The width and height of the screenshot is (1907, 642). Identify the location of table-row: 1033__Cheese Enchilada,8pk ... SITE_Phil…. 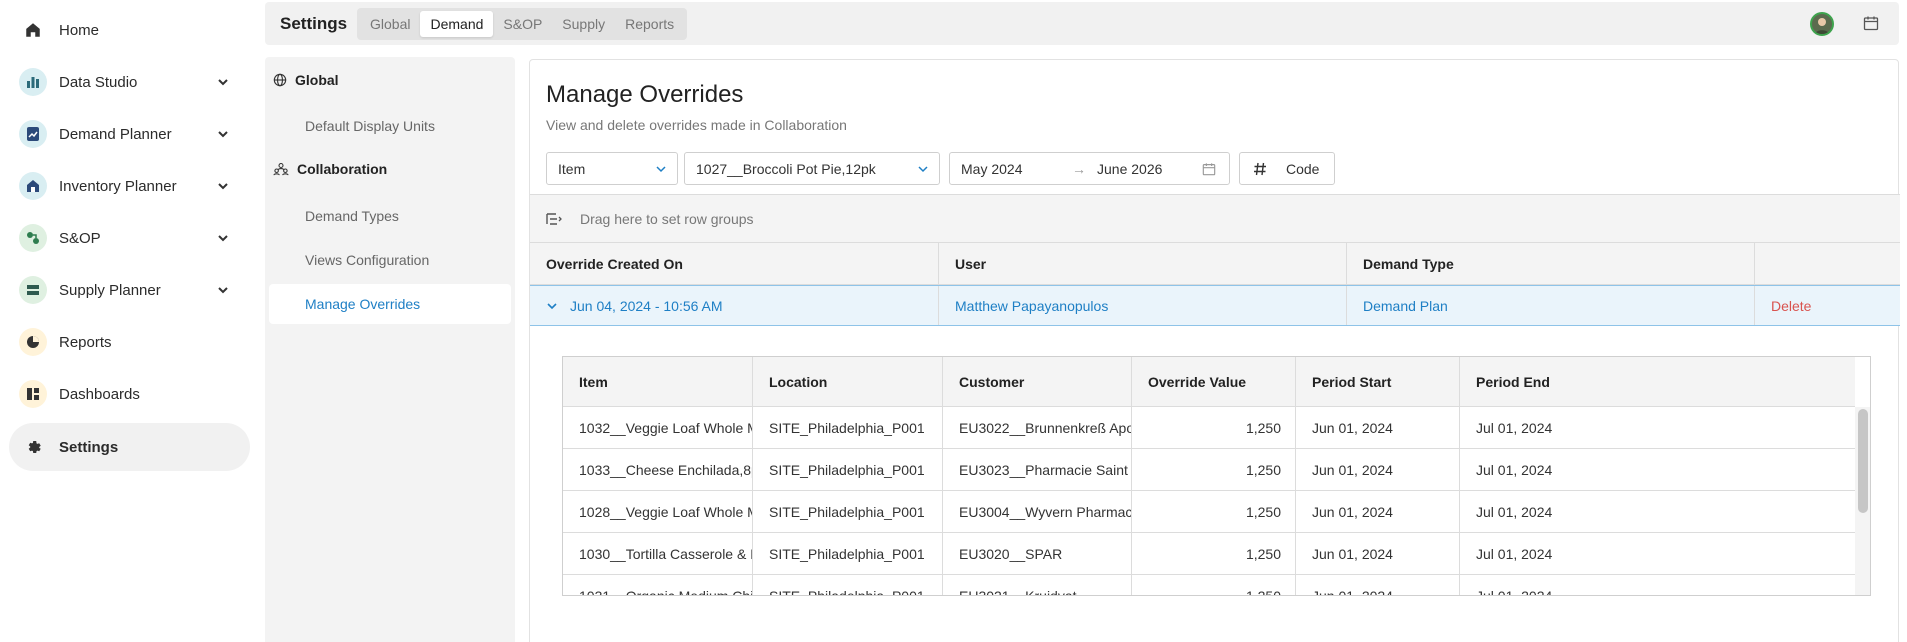
(1209, 470).